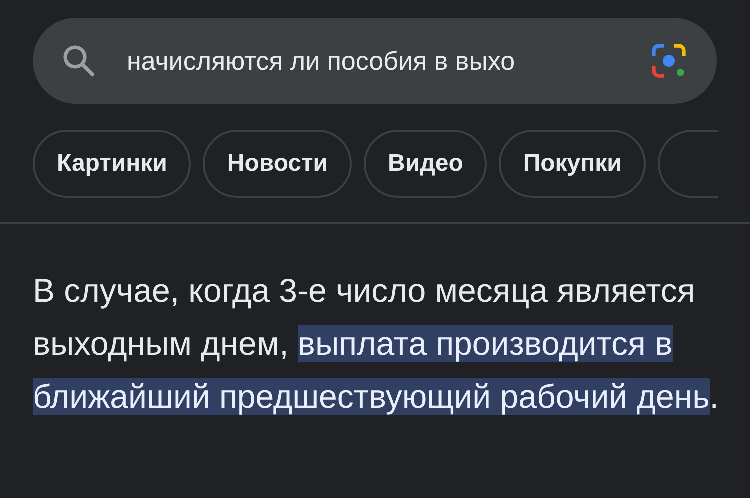 The height and width of the screenshot is (498, 750). Describe the element at coordinates (112, 164) in the screenshot. I see `filter-chip: Картинки` at that location.